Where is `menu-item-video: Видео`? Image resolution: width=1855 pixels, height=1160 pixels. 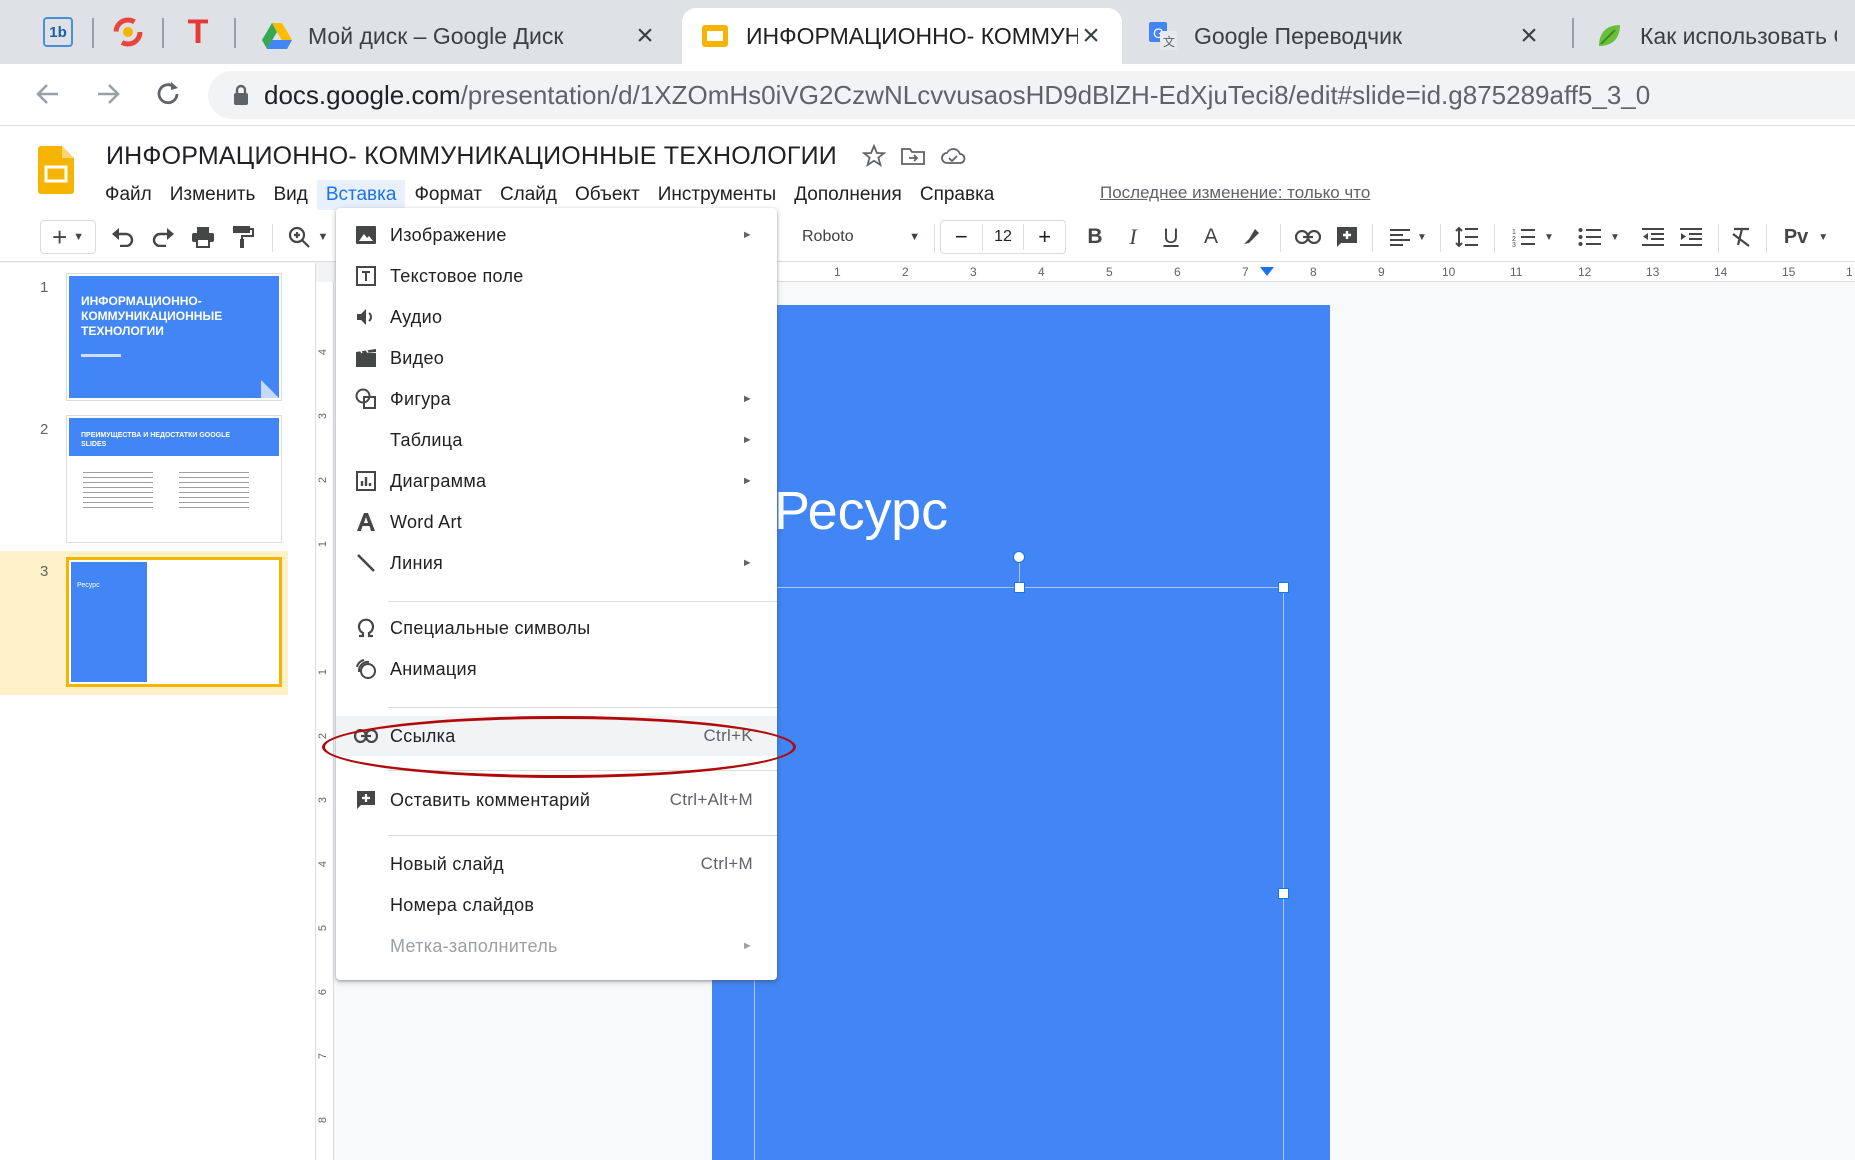 menu-item-video: Видео is located at coordinates (556, 358).